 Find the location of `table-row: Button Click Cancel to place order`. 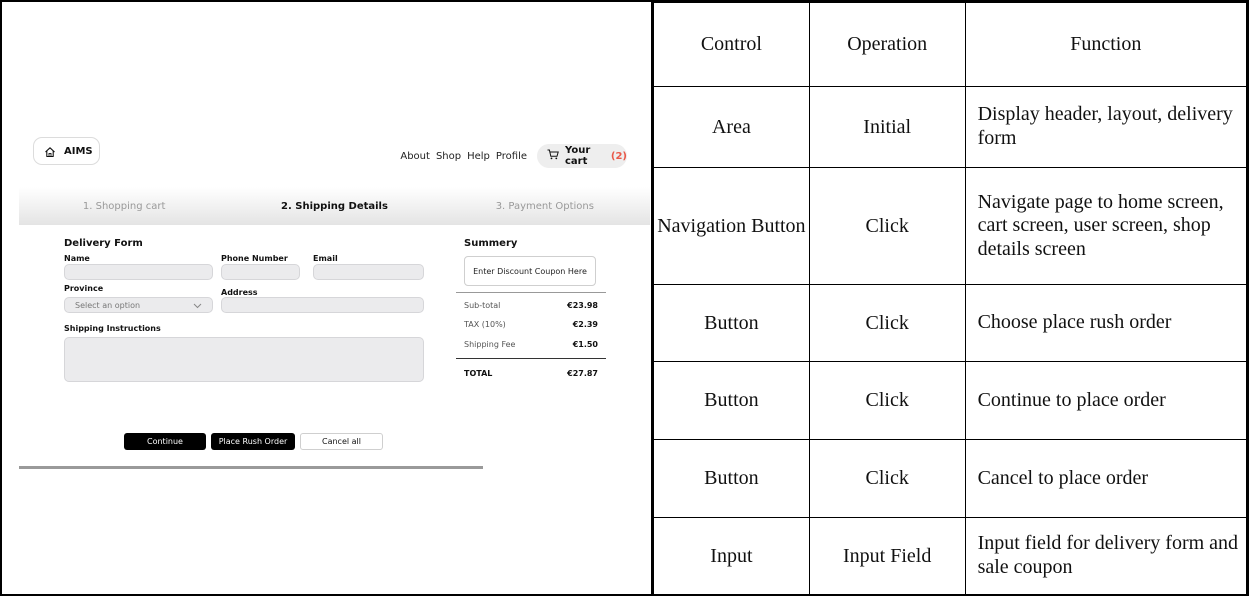

table-row: Button Click Cancel to place order is located at coordinates (950, 478).